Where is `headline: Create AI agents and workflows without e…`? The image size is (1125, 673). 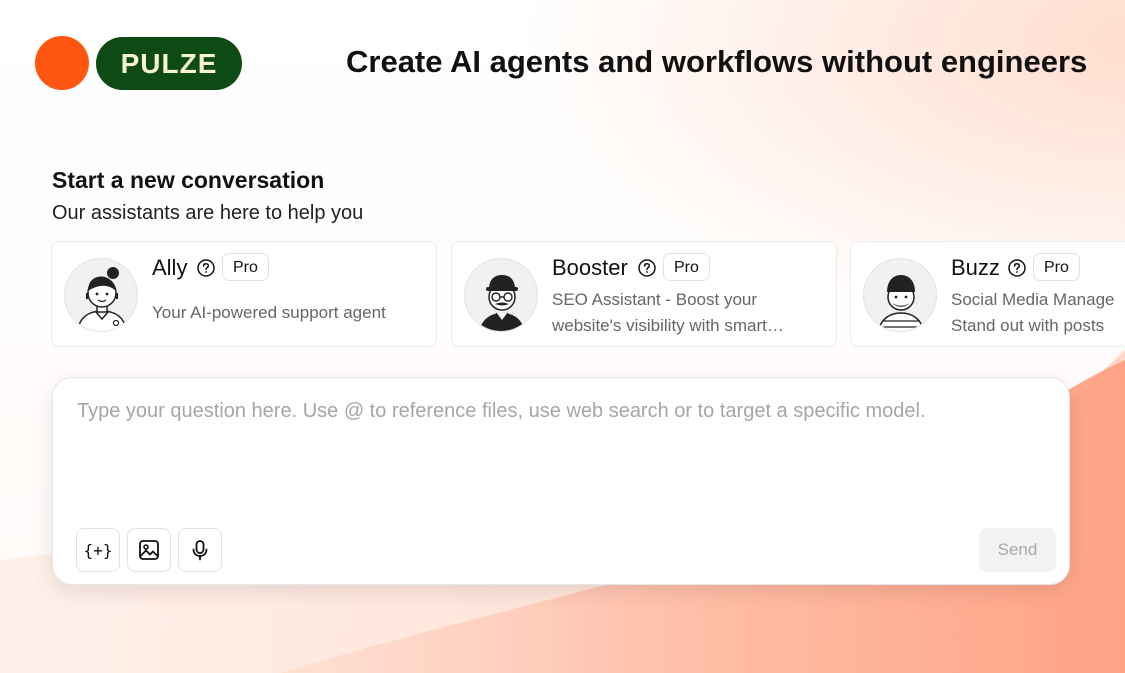 headline: Create AI agents and workflows without e… is located at coordinates (717, 61).